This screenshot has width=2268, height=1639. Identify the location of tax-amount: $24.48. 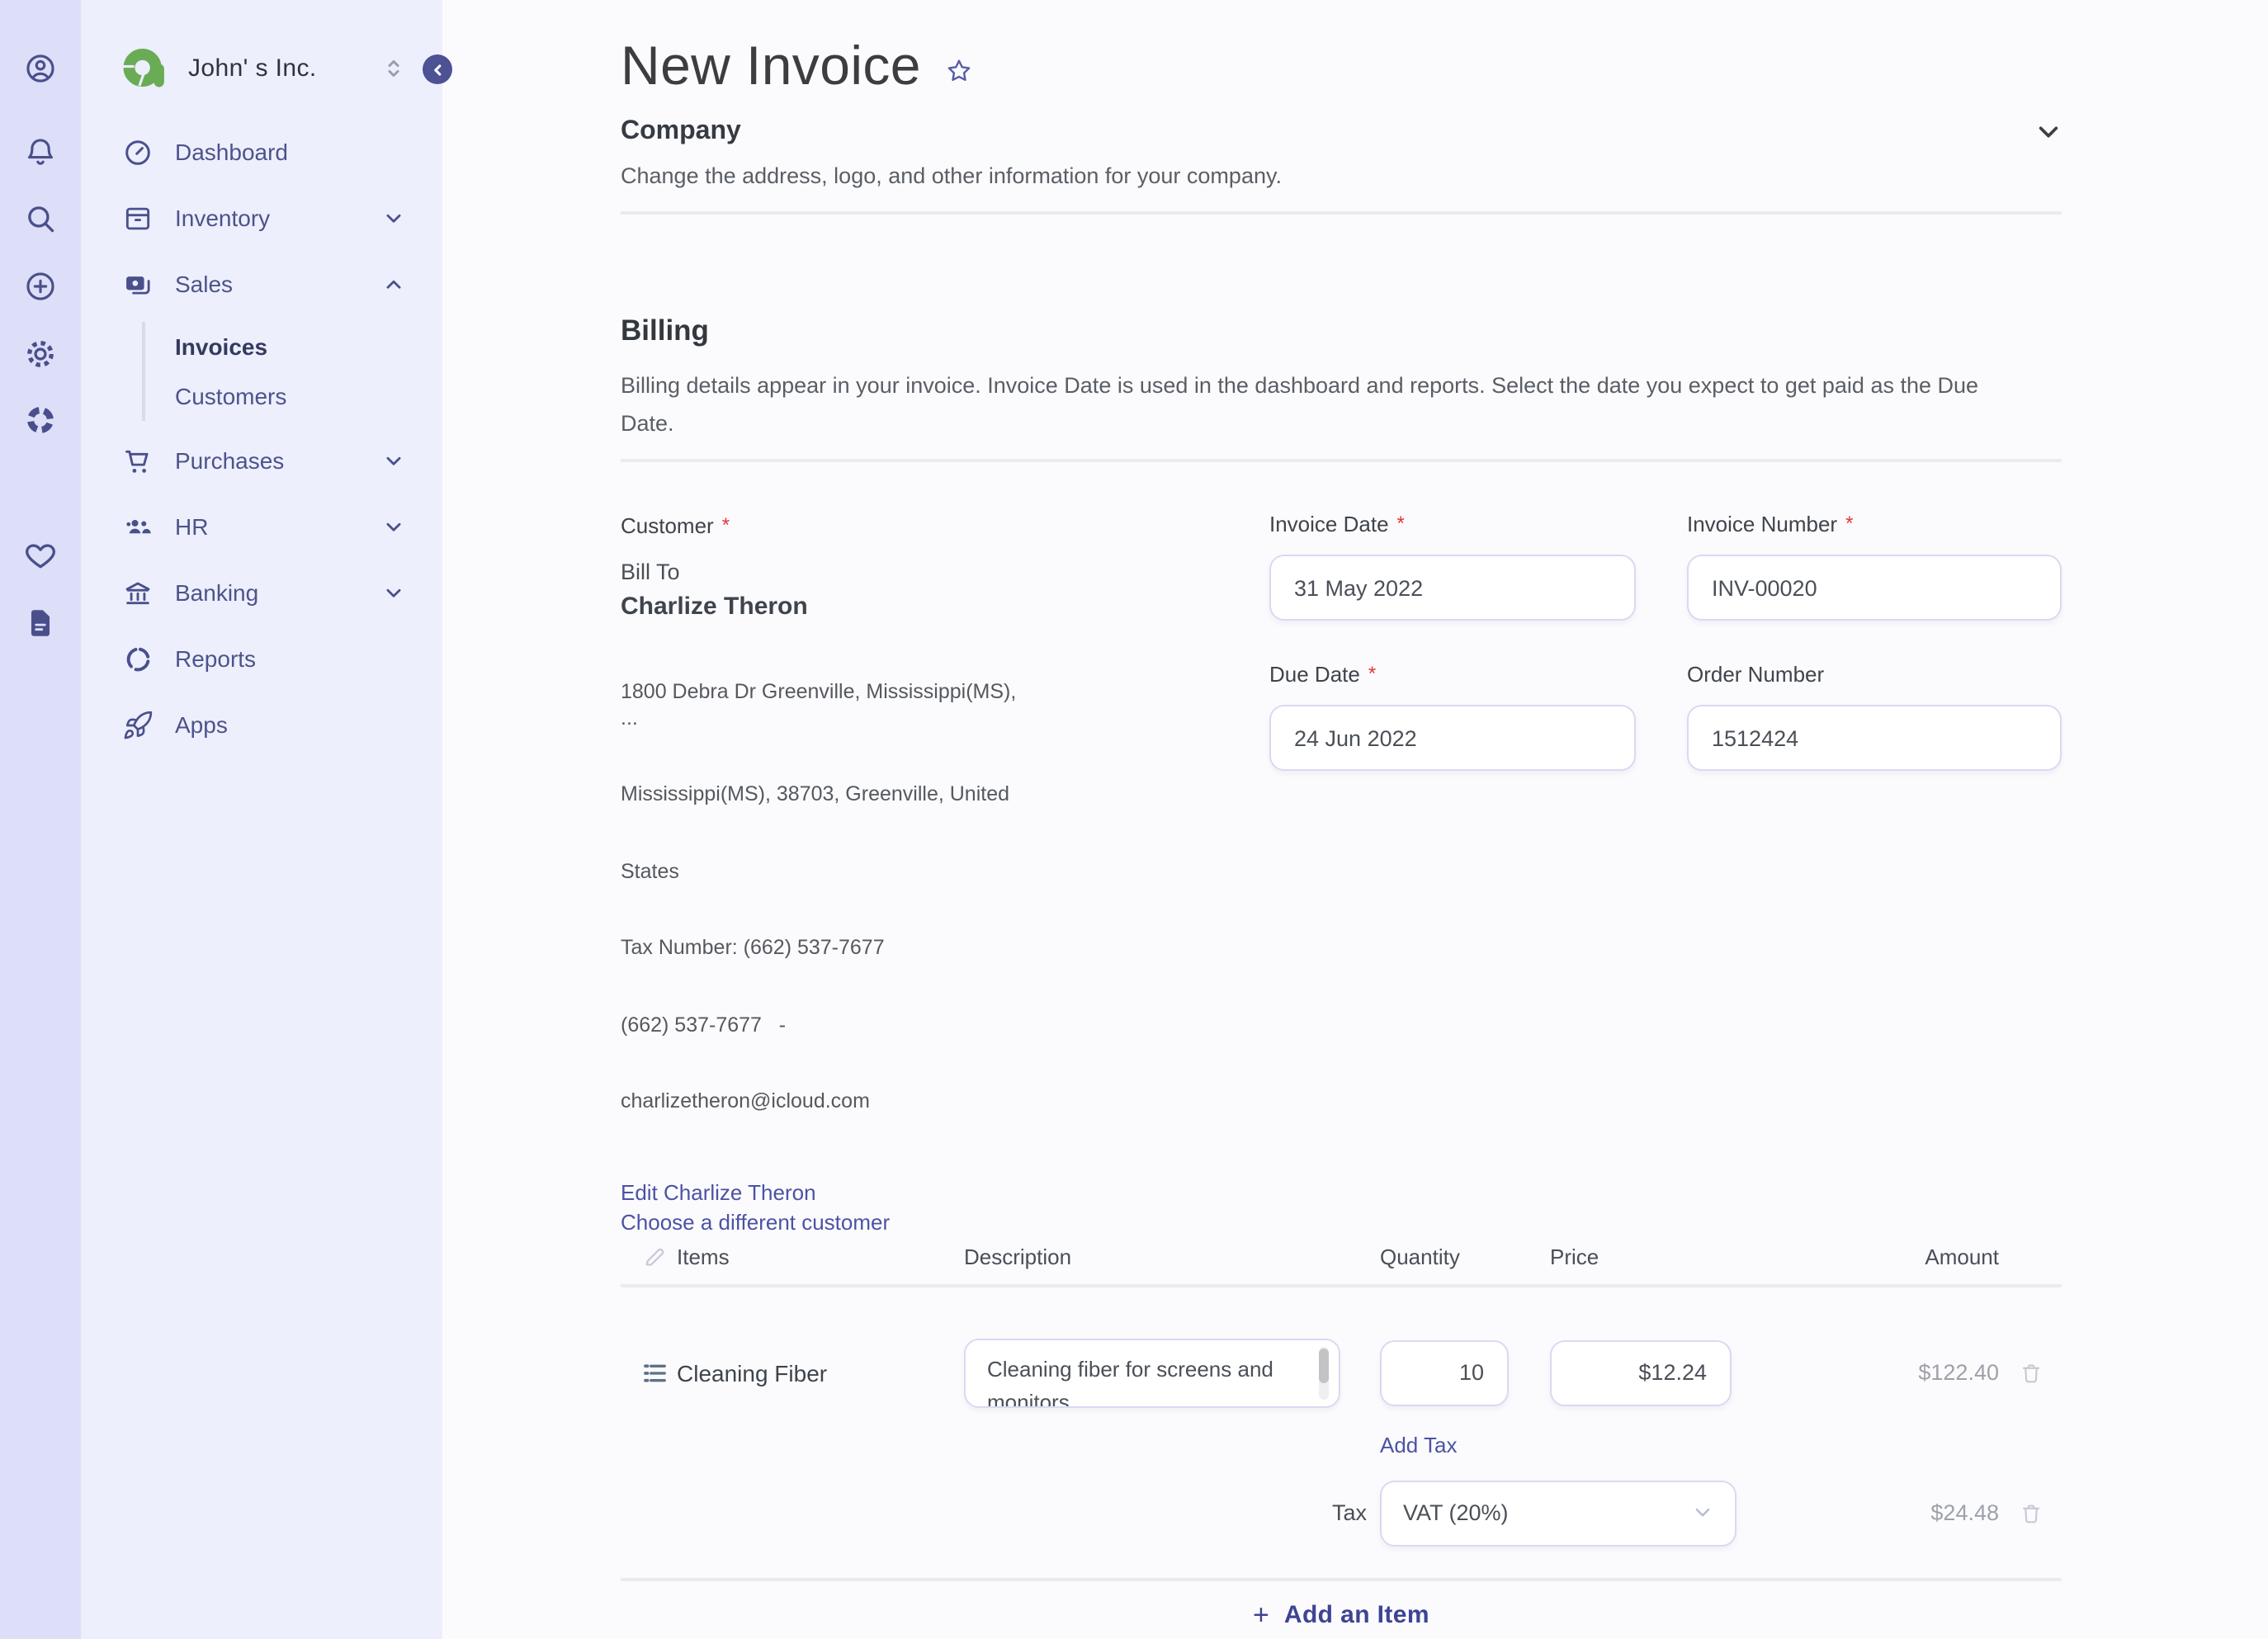
(1964, 1512).